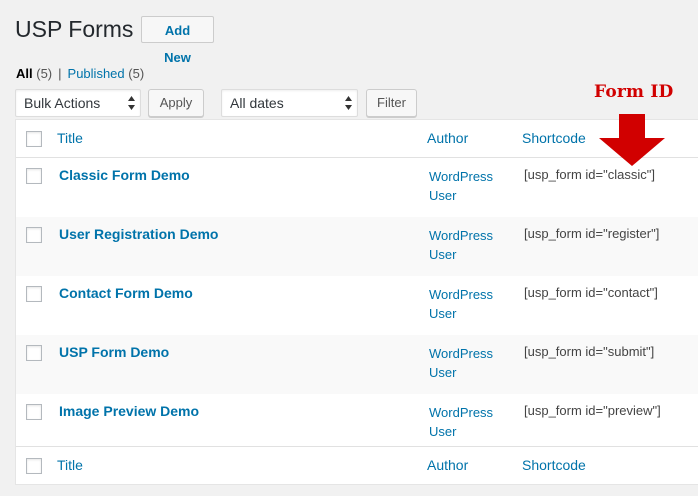  What do you see at coordinates (176, 103) in the screenshot?
I see `apply-button: Apply` at bounding box center [176, 103].